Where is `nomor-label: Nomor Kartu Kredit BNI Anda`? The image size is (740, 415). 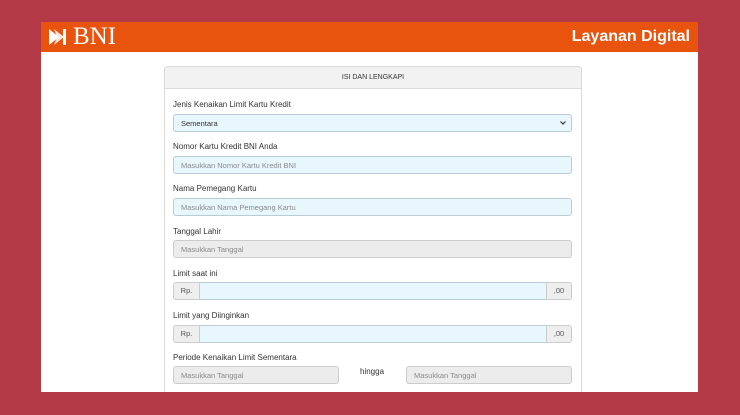
nomor-label: Nomor Kartu Kredit BNI Anda is located at coordinates (225, 146).